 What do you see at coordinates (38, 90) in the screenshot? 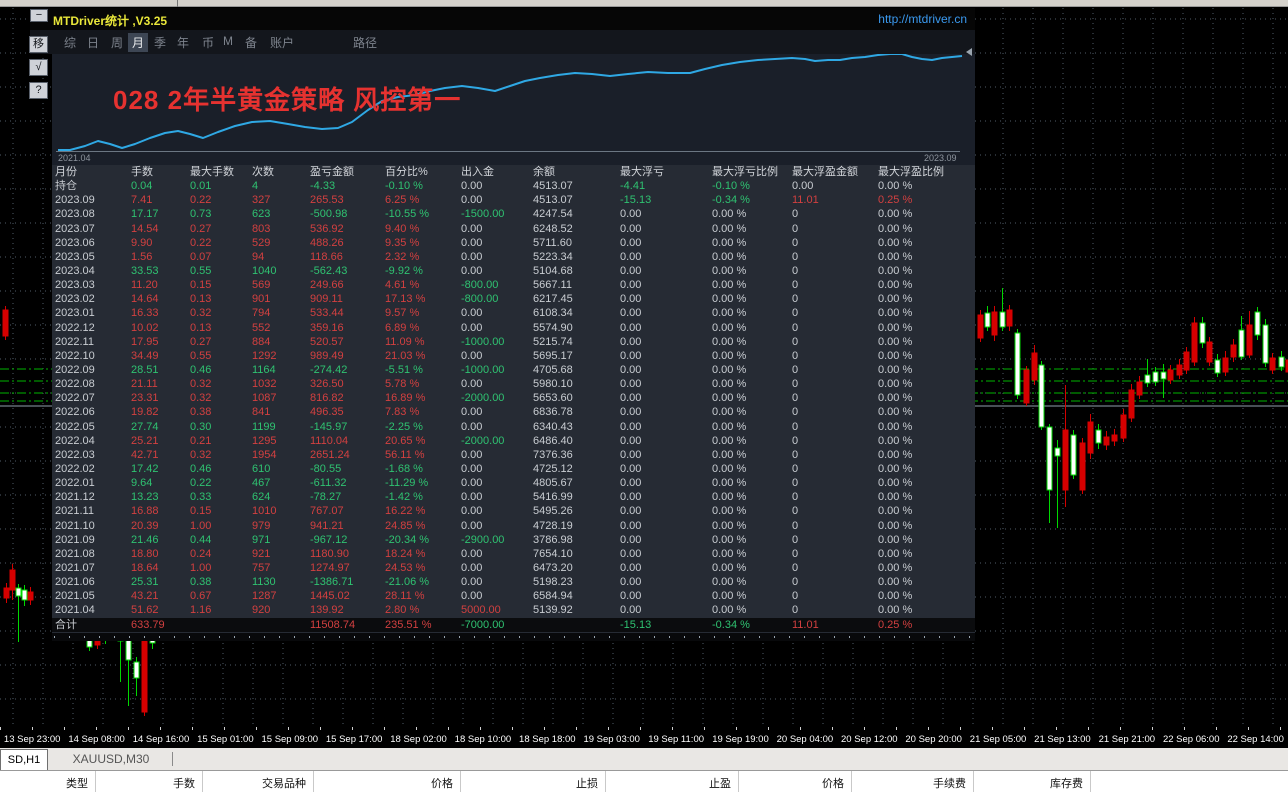
I see `help-button: ?` at bounding box center [38, 90].